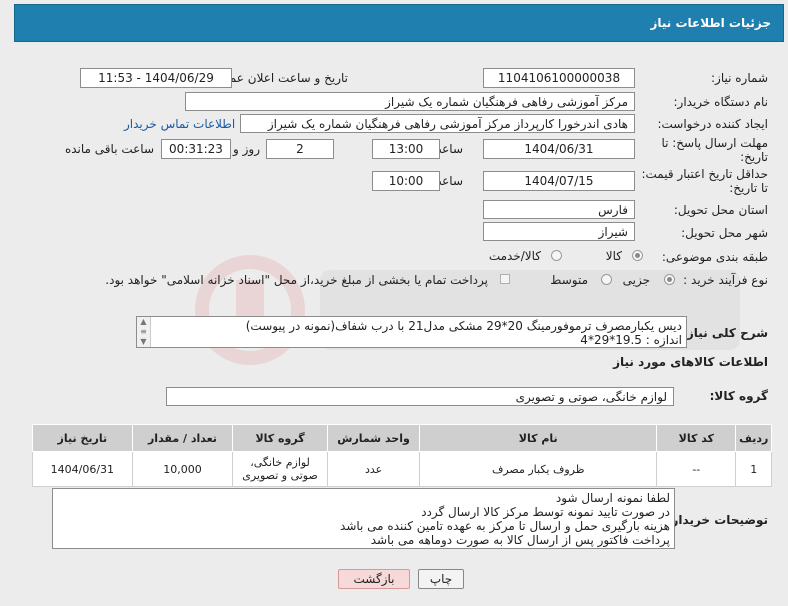 This screenshot has width=788, height=606. I want to click on process-medium-label: متوسط, so click(569, 280).